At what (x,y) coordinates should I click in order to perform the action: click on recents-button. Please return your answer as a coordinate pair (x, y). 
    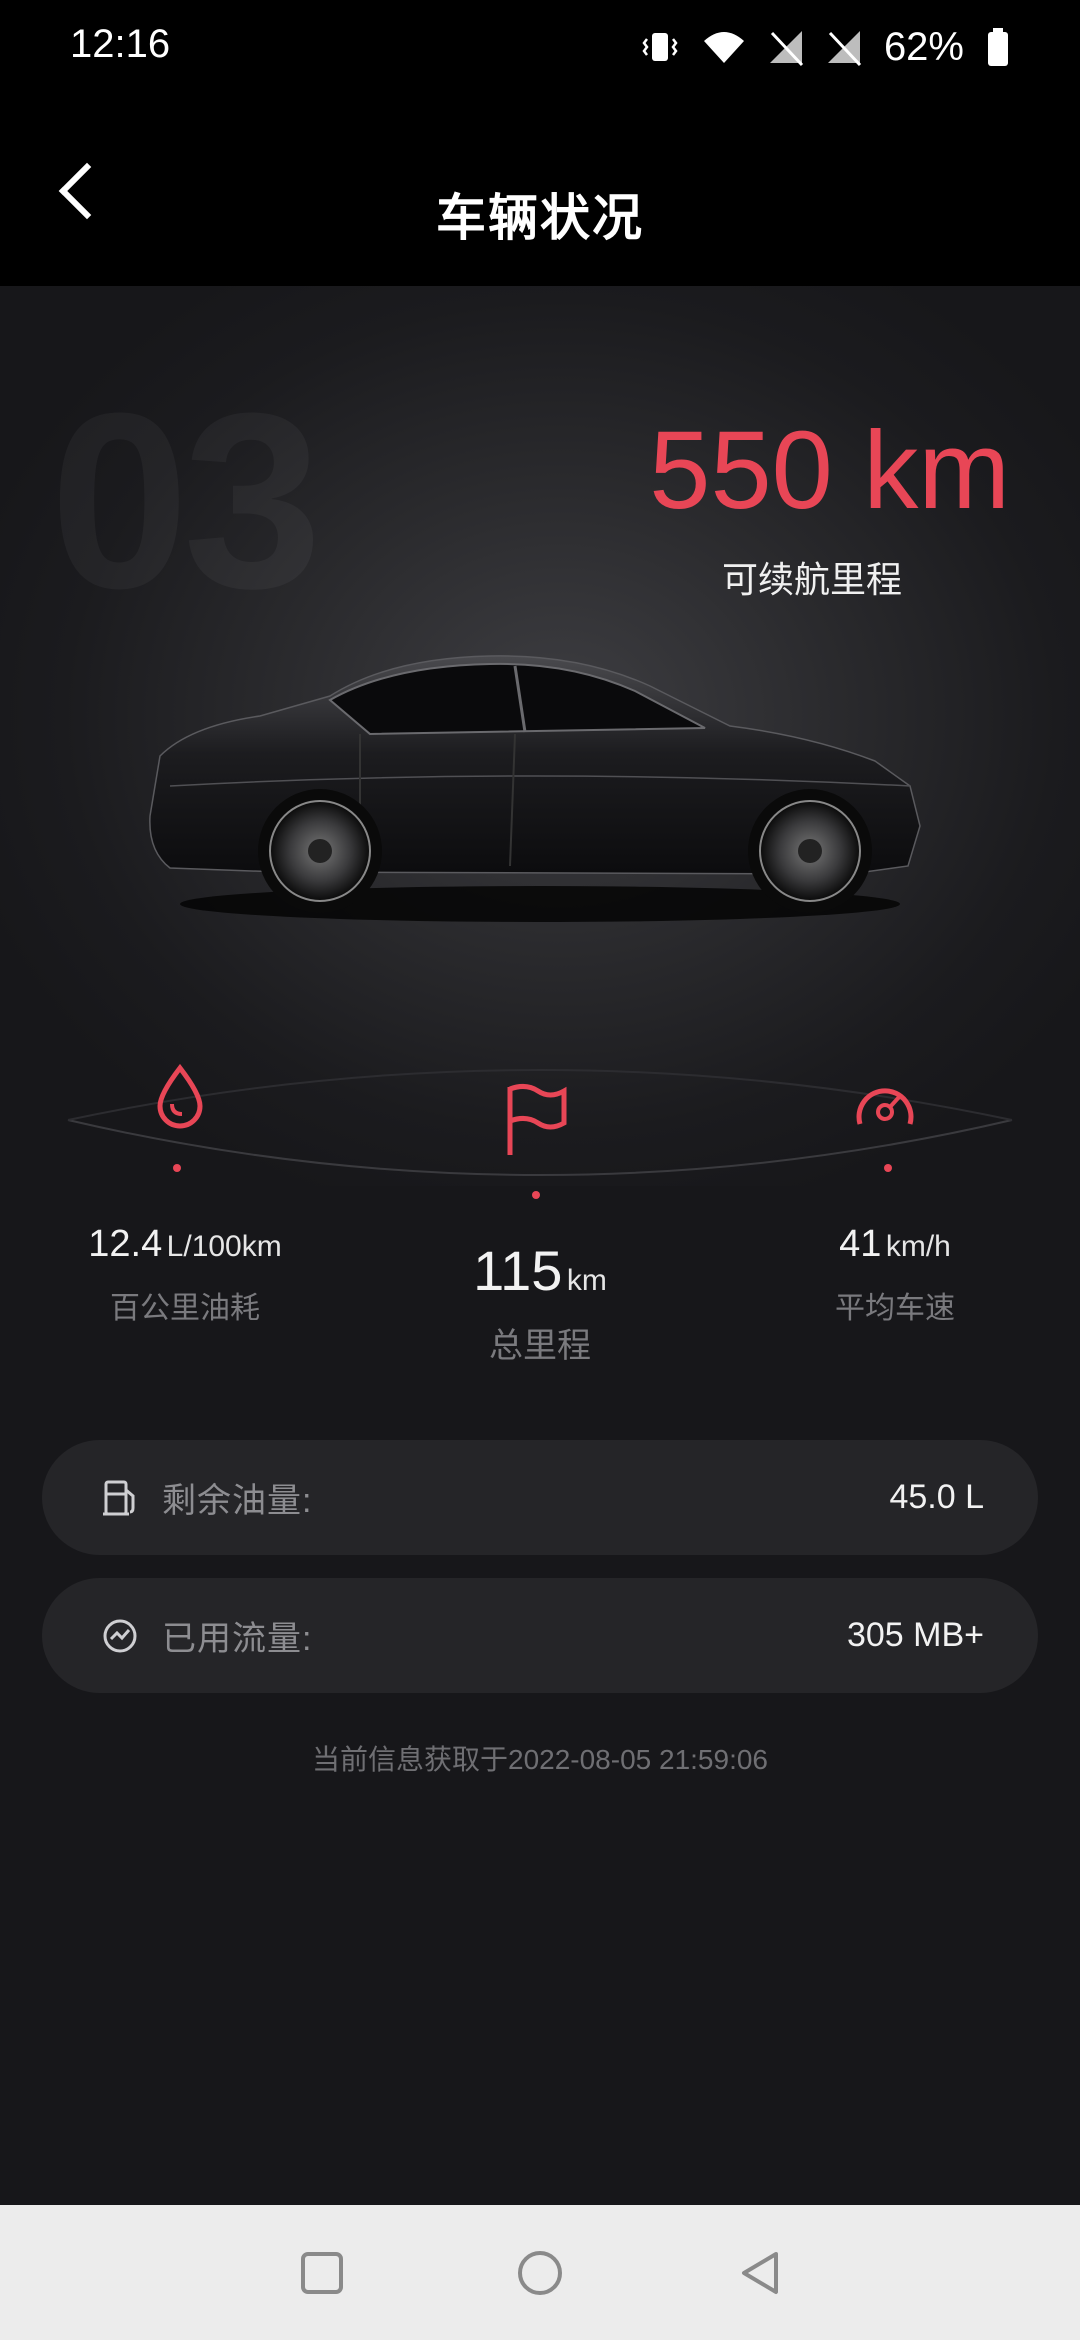
    Looking at the image, I should click on (322, 2273).